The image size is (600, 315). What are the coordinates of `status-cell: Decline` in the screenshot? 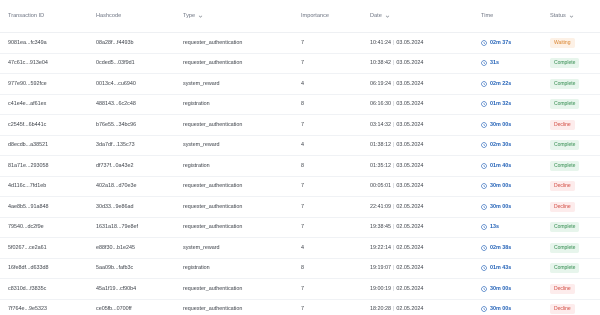 It's located at (562, 125).